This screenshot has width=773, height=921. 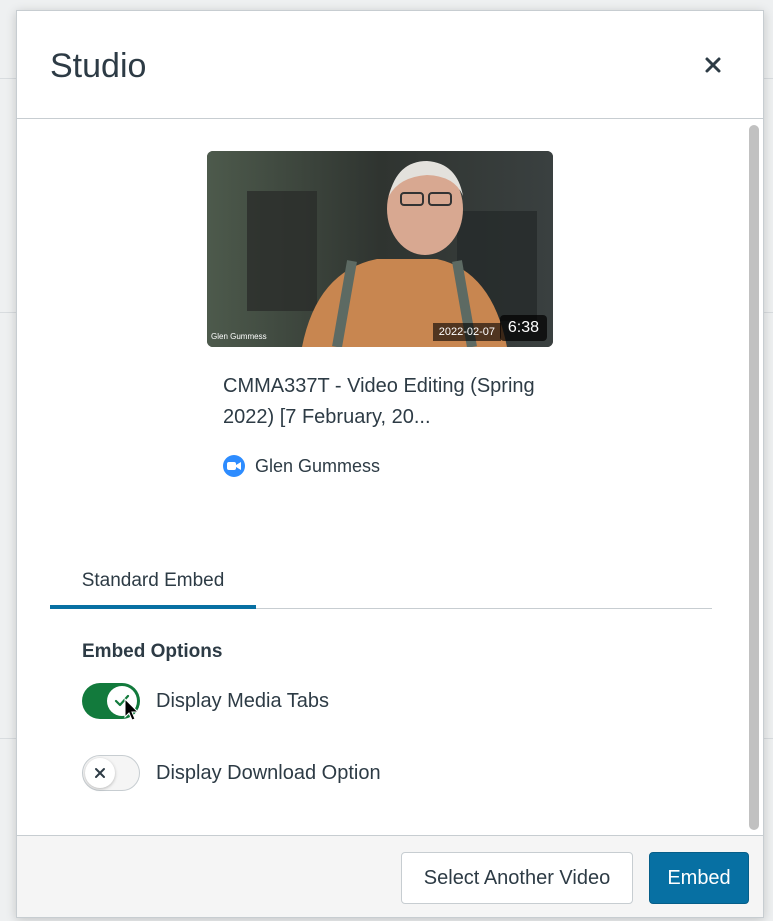 What do you see at coordinates (243, 700) in the screenshot?
I see `display-media-tabs-label: Display Media Tabs` at bounding box center [243, 700].